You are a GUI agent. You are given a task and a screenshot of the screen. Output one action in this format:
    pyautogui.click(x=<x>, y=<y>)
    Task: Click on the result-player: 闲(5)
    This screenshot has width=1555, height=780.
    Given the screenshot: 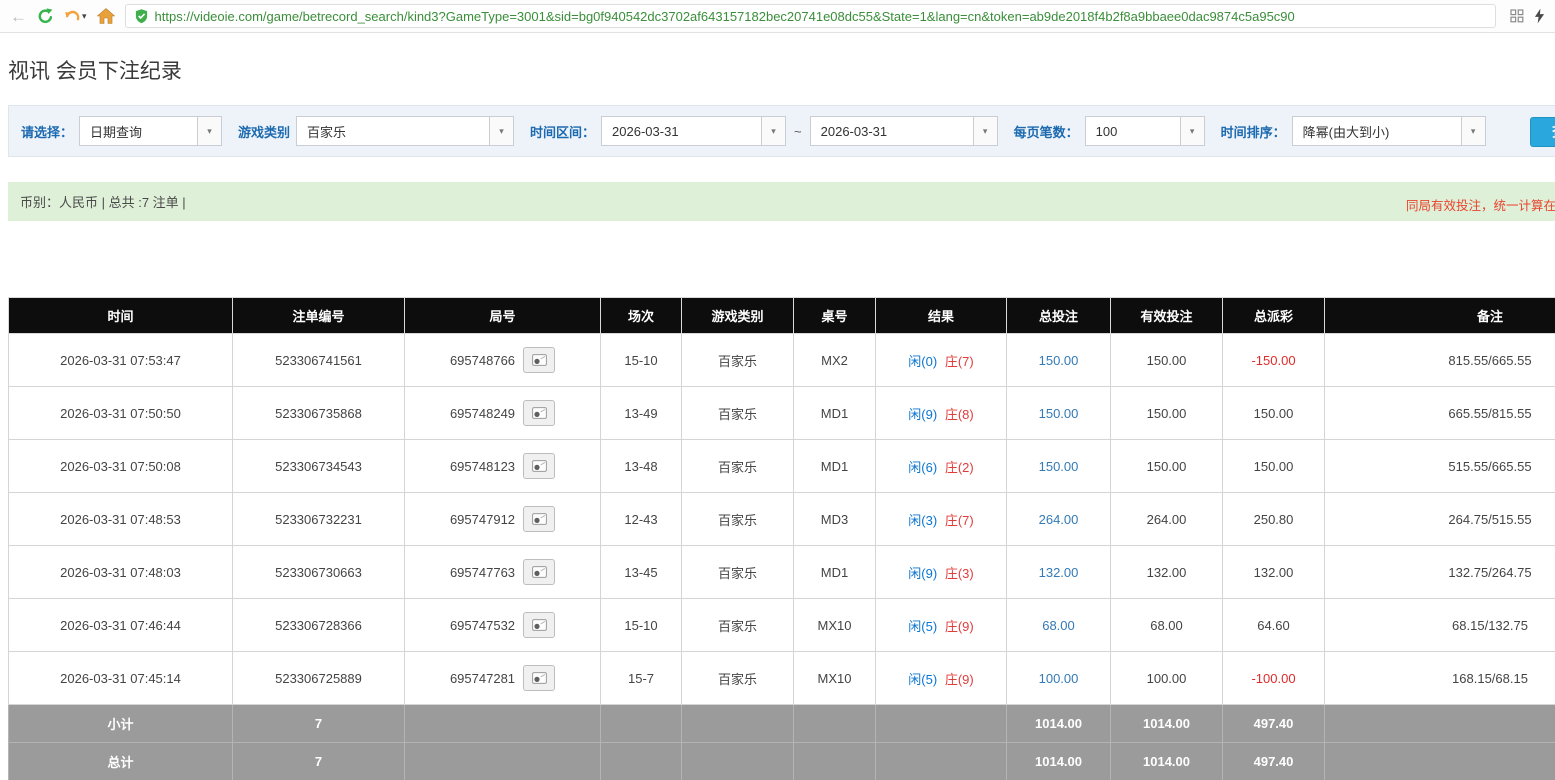 What is the action you would take?
    pyautogui.click(x=923, y=679)
    